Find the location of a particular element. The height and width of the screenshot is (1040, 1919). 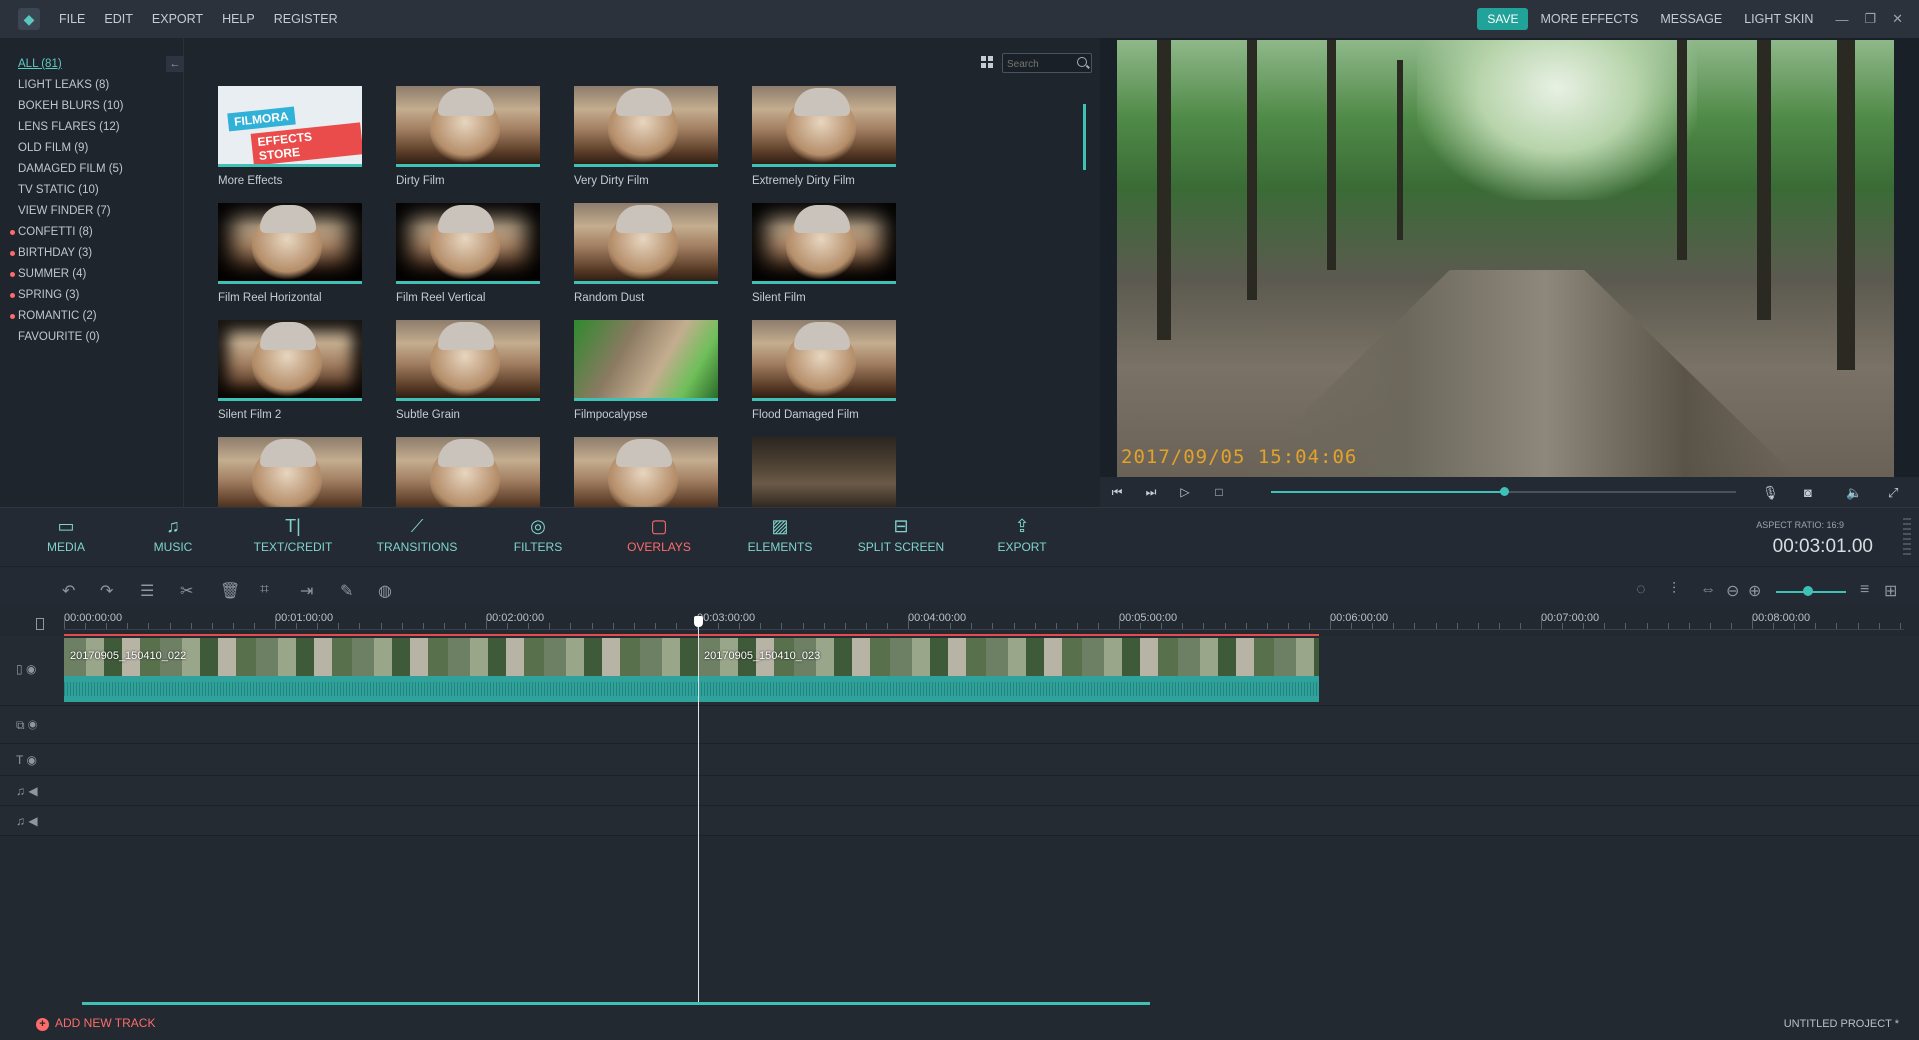

skip-back-icon: ⏮ is located at coordinates (1117, 492).